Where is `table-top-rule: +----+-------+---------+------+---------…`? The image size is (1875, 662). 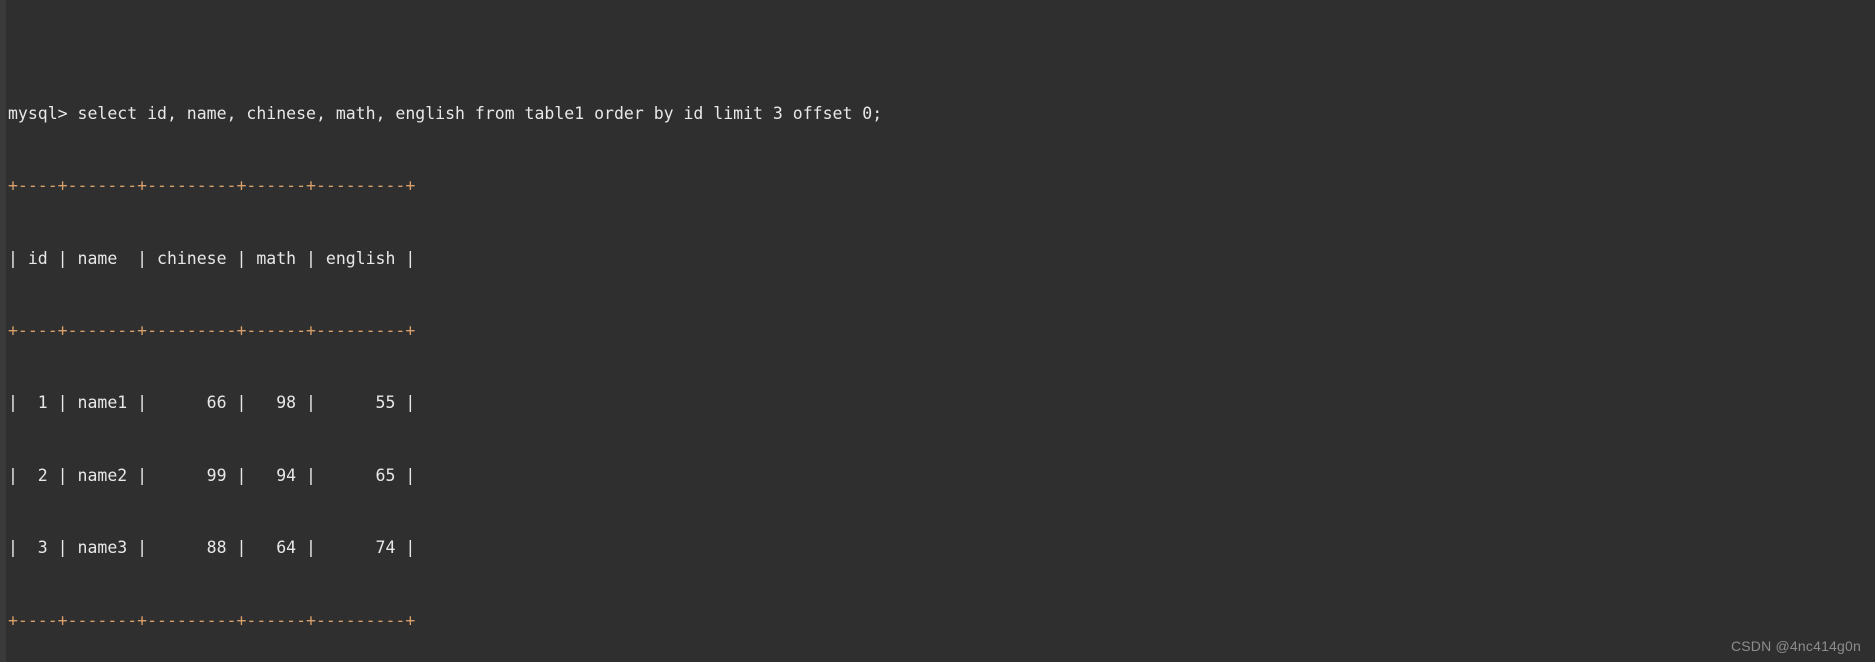
table-top-rule: +----+-------+---------+------+---------… is located at coordinates (212, 186).